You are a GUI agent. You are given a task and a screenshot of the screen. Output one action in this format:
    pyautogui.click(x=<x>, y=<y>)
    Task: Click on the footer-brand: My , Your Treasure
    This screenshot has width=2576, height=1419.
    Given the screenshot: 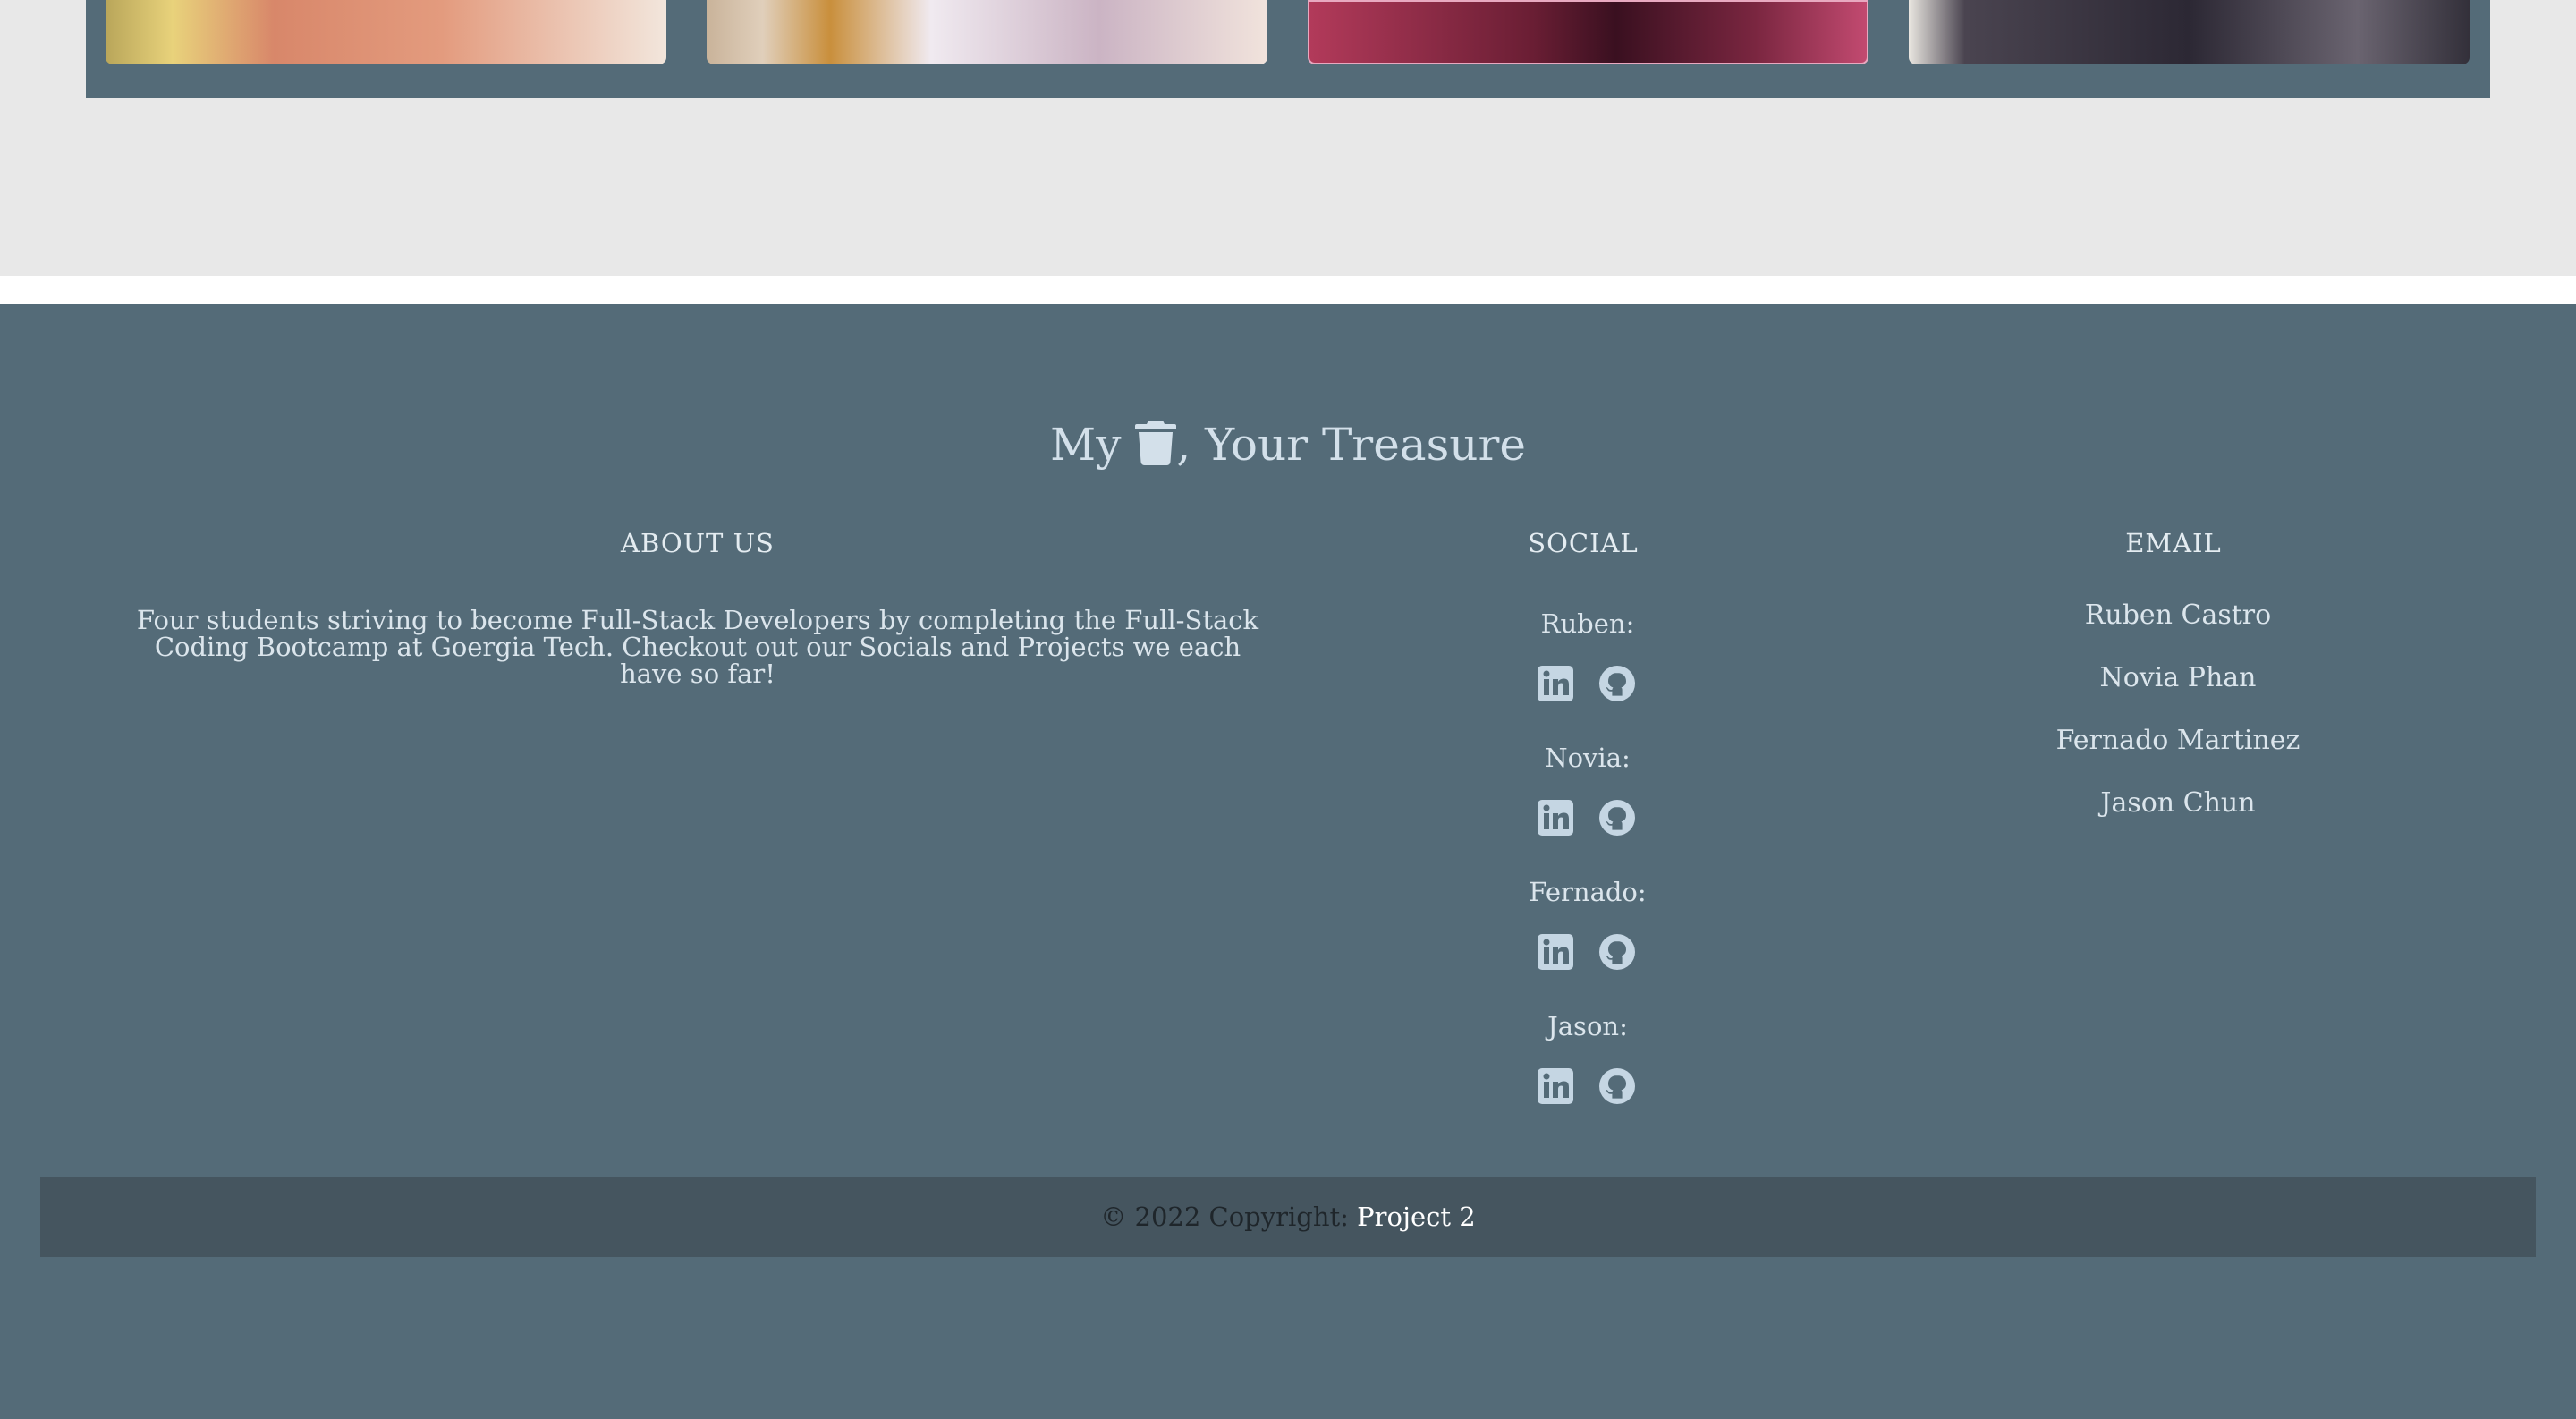 What is the action you would take?
    pyautogui.click(x=1288, y=445)
    